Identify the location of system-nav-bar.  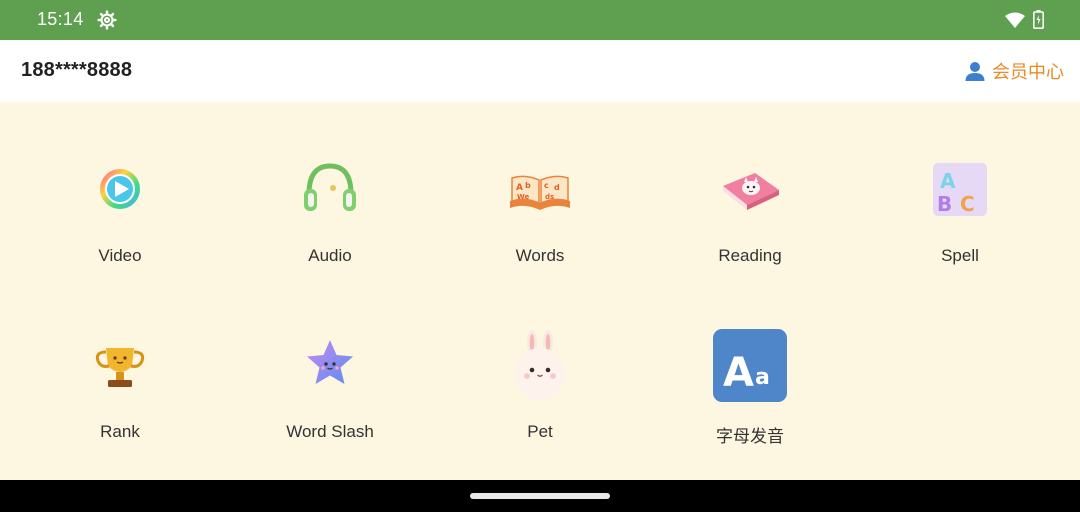
(540, 496).